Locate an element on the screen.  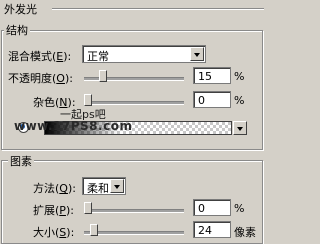
blend-mode-value: 正常 is located at coordinates (98, 56).